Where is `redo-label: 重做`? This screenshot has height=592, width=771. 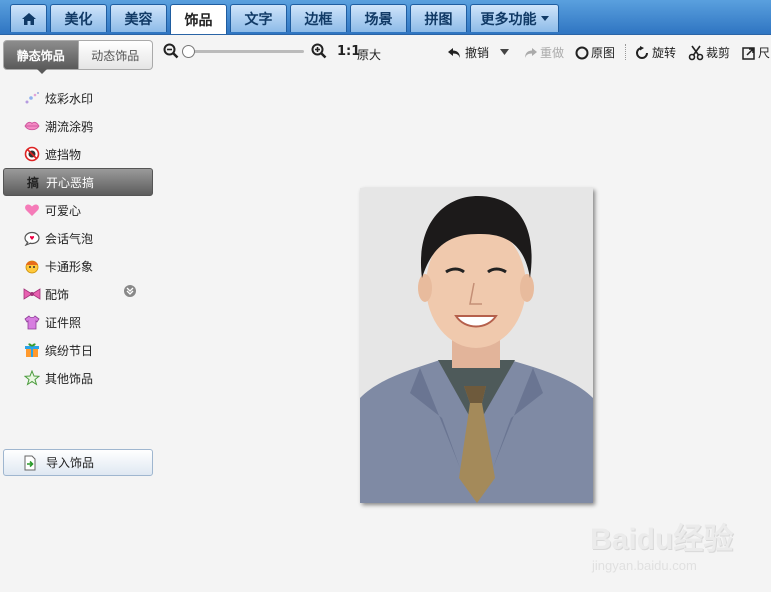
redo-label: 重做 is located at coordinates (552, 53).